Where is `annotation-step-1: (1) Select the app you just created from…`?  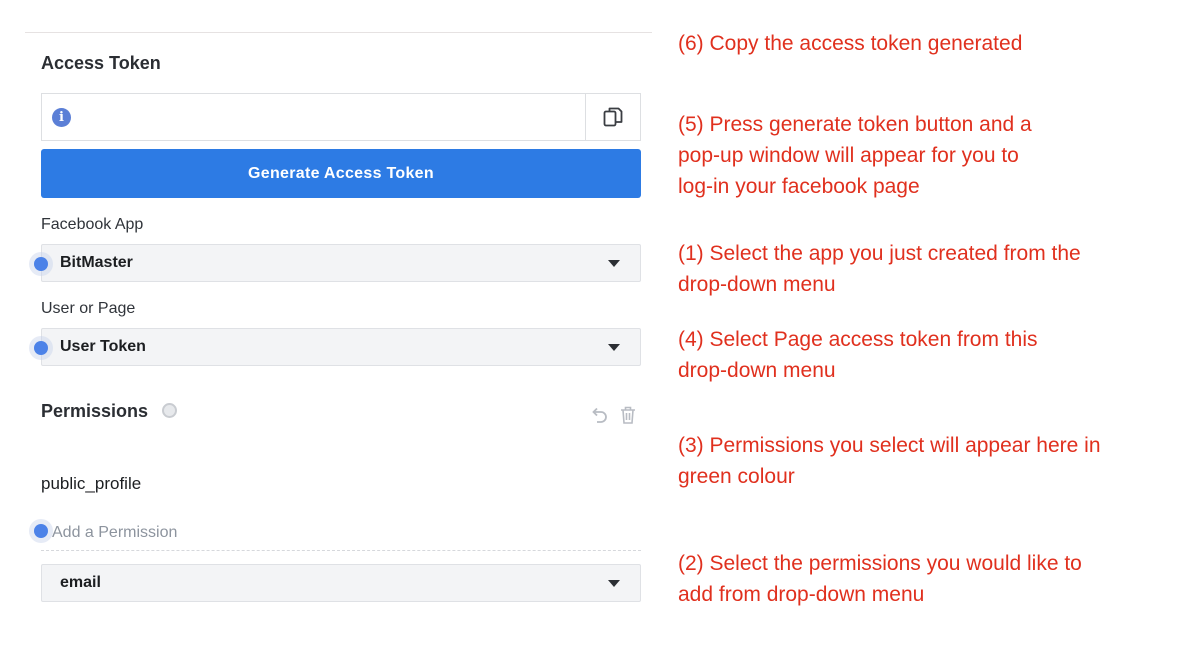 annotation-step-1: (1) Select the app you just created from… is located at coordinates (879, 269).